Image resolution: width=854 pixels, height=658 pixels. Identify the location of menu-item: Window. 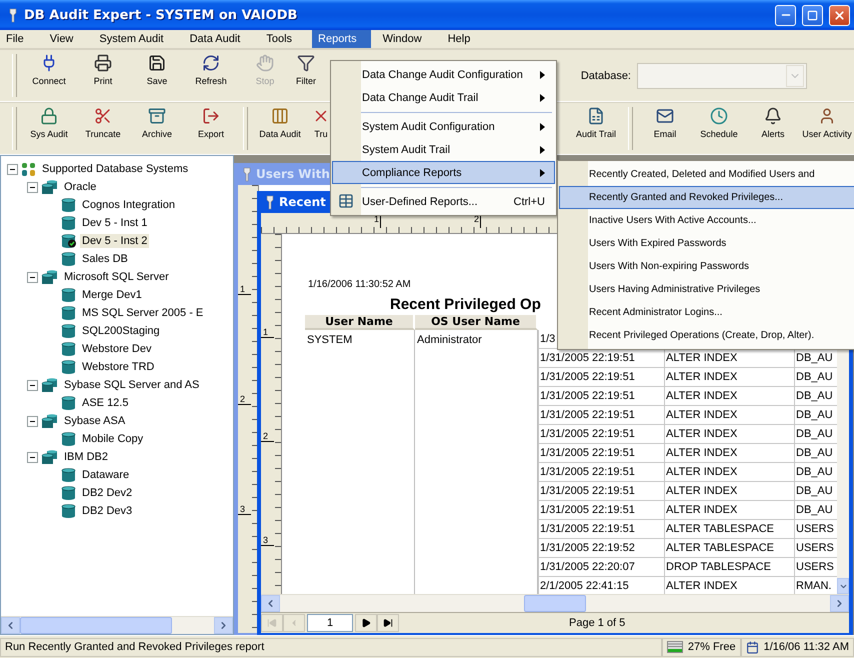
(406, 39).